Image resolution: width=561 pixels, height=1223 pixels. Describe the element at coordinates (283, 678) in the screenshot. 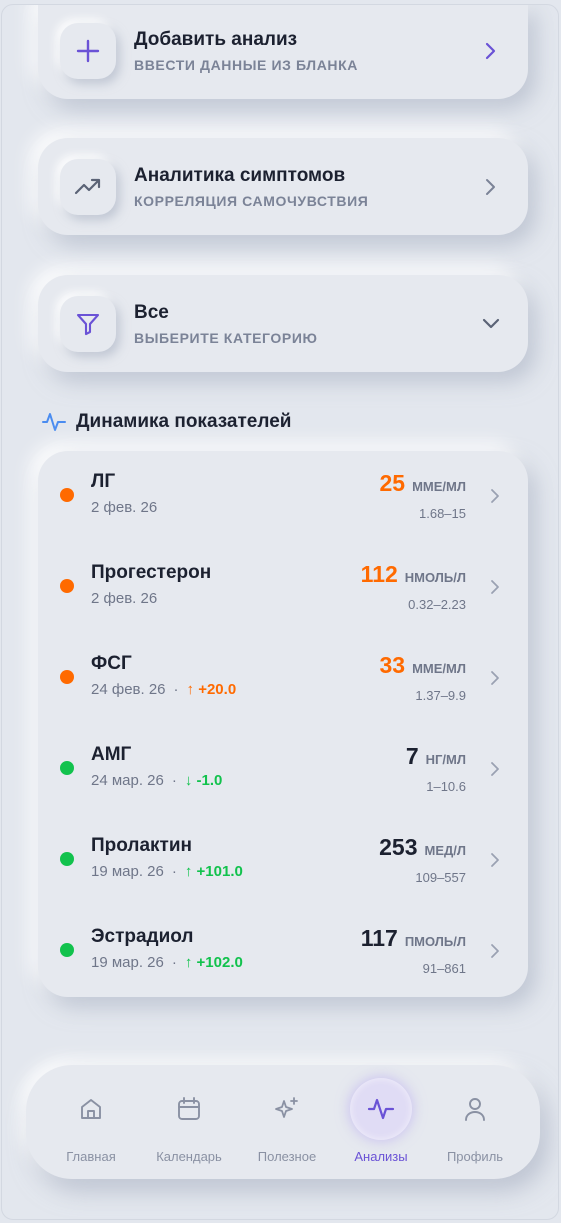

I see `list-item: ФСГ 24 фев. 26 · ↑ +20.0 33 ММЕ/МЛ 1.37–9.9` at that location.